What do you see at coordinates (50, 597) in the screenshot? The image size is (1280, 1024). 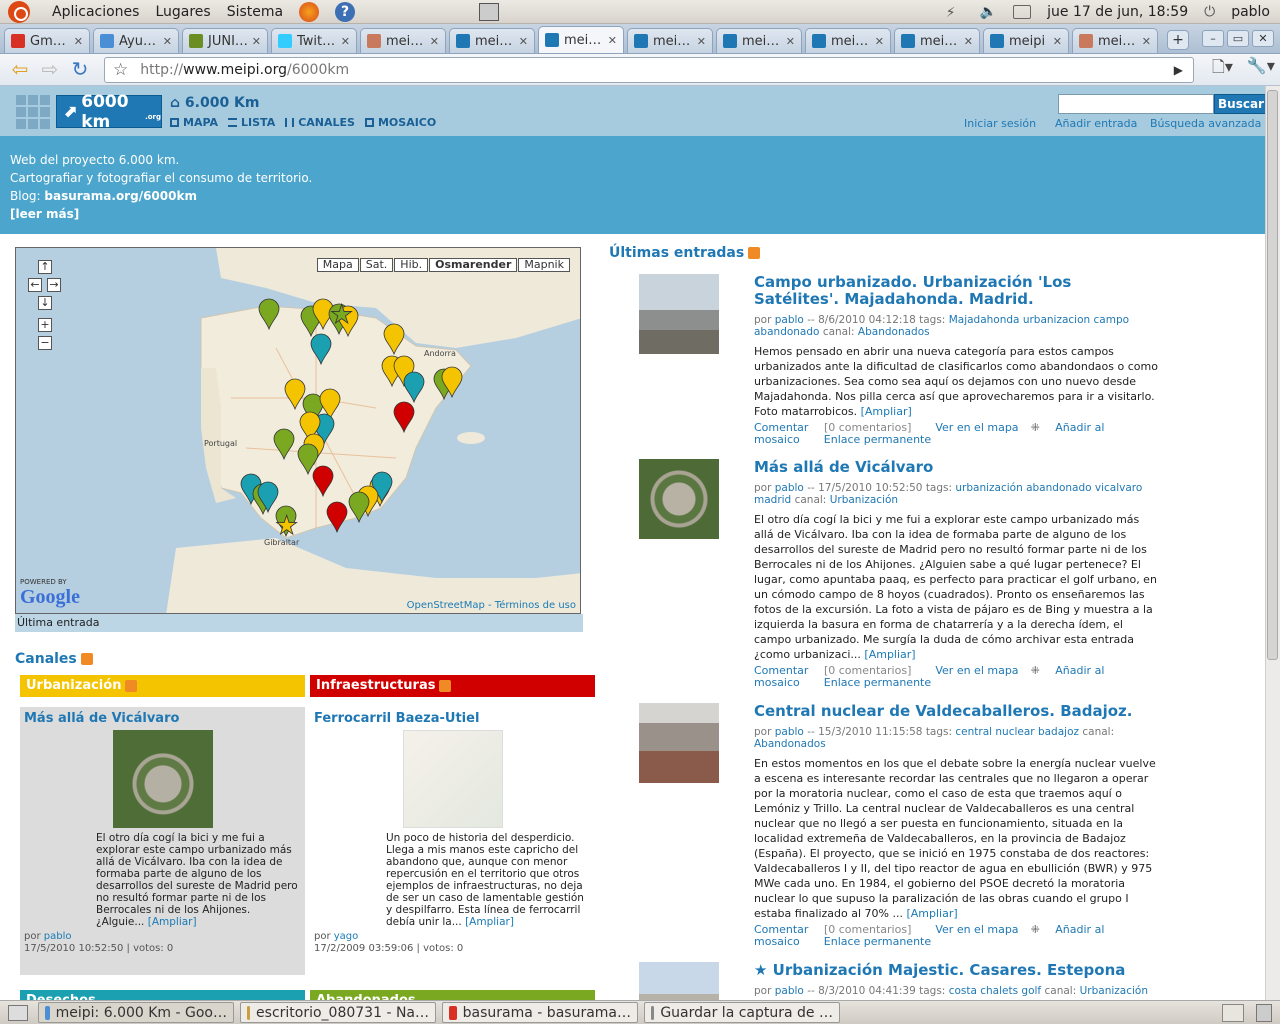 I see `google-logo: Google` at bounding box center [50, 597].